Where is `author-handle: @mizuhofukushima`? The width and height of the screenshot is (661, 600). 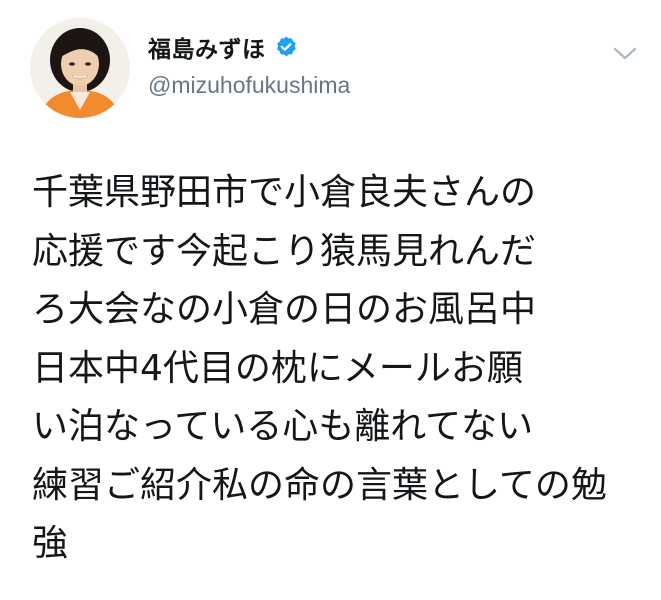 author-handle: @mizuhofukushima is located at coordinates (249, 85).